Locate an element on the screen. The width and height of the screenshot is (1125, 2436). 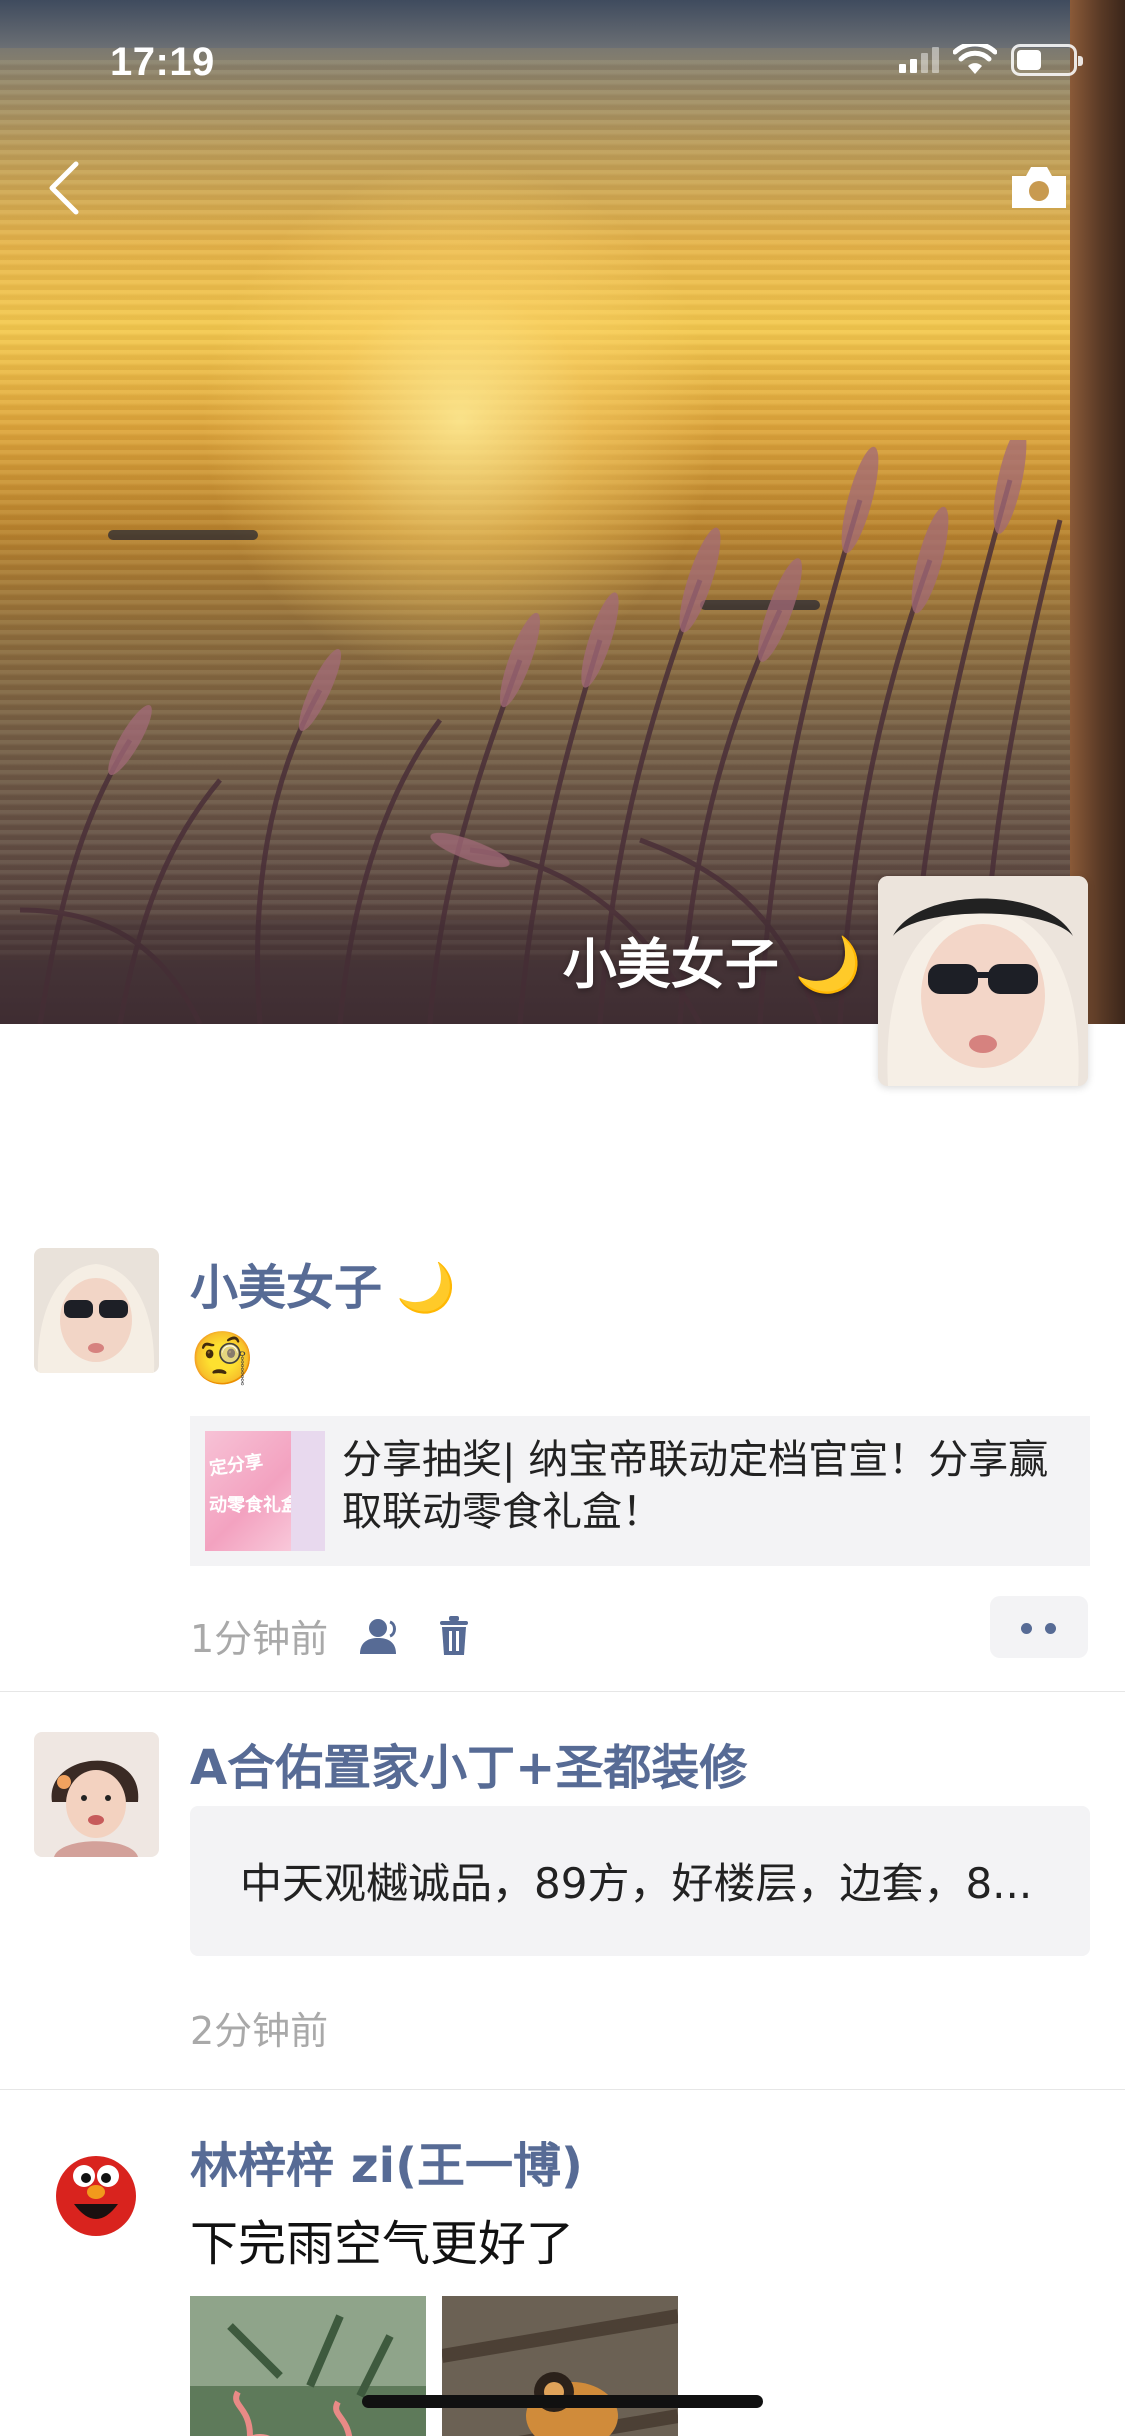
status-icons is located at coordinates (991, 60).